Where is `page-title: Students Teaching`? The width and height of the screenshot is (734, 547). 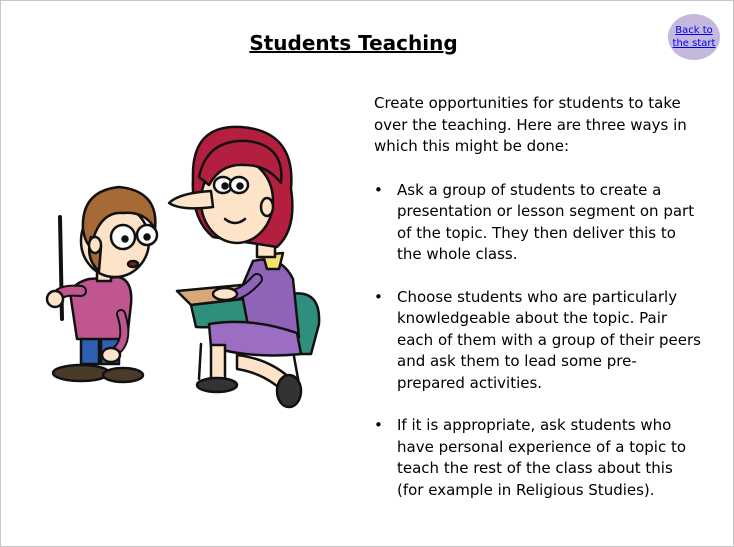
page-title: Students Teaching is located at coordinates (353, 43).